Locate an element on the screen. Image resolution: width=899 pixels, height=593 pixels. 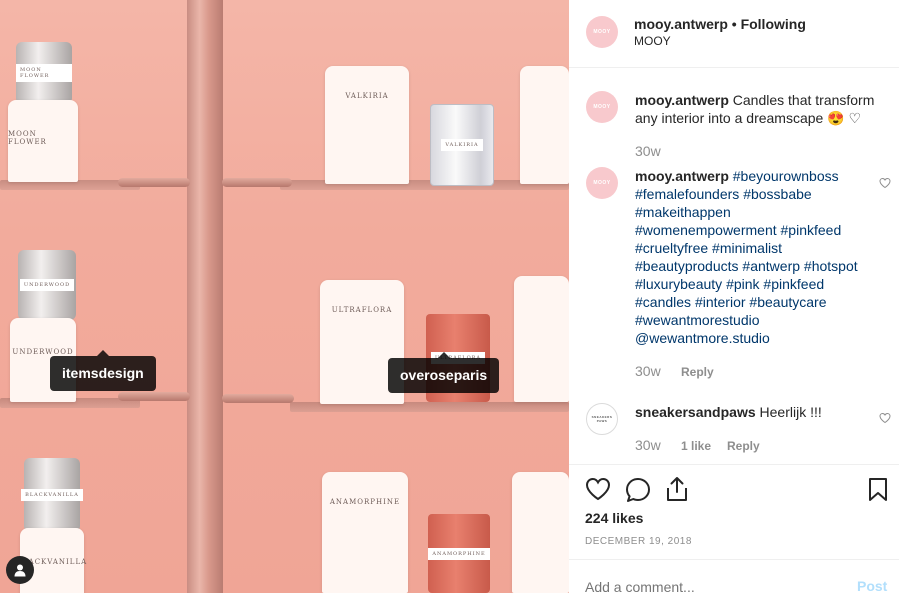
hashtag-link: #minimalist is located at coordinates (747, 248).